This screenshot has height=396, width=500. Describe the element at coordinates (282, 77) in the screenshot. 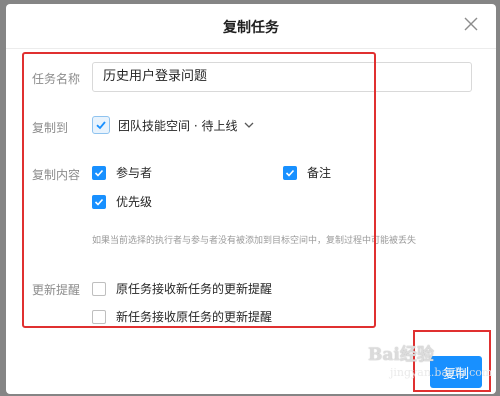

I see `task-name-input: 历史用户登录问题` at that location.